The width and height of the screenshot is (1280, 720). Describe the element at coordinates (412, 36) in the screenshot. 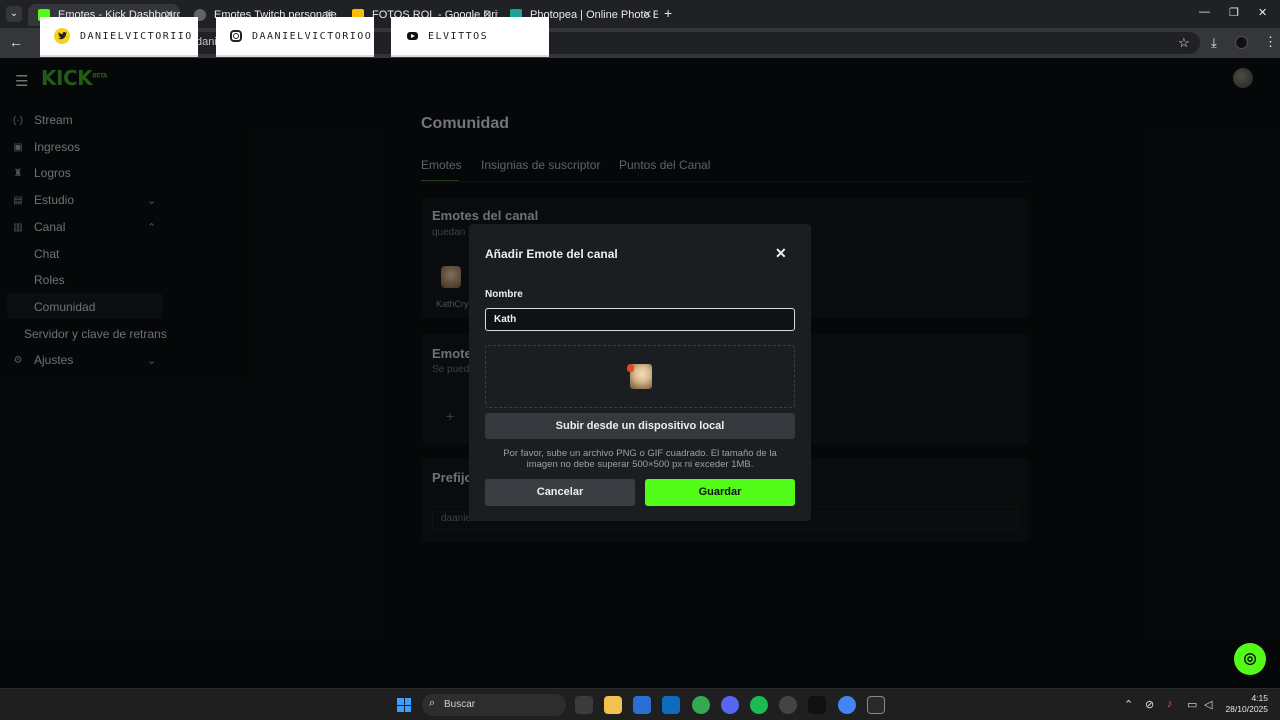

I see `youtube-icon` at that location.